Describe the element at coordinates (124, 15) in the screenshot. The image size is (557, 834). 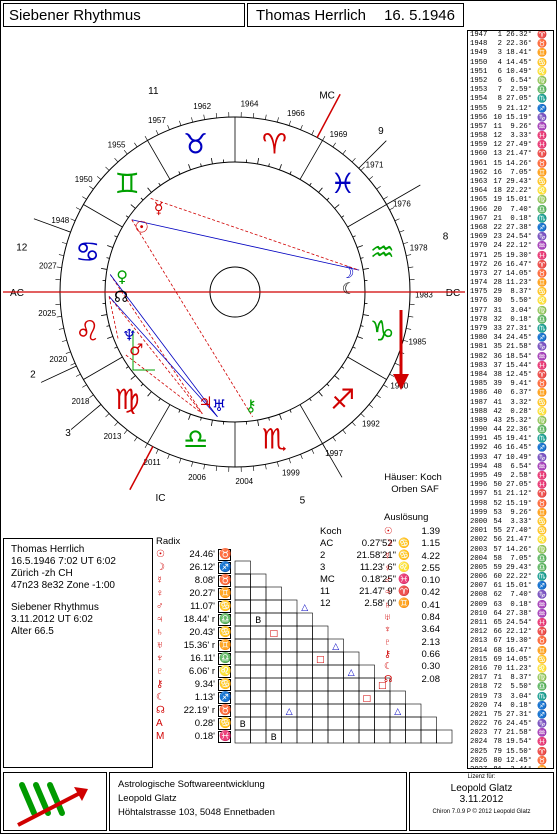
I see `report-title: Siebener Rhythmus` at that location.